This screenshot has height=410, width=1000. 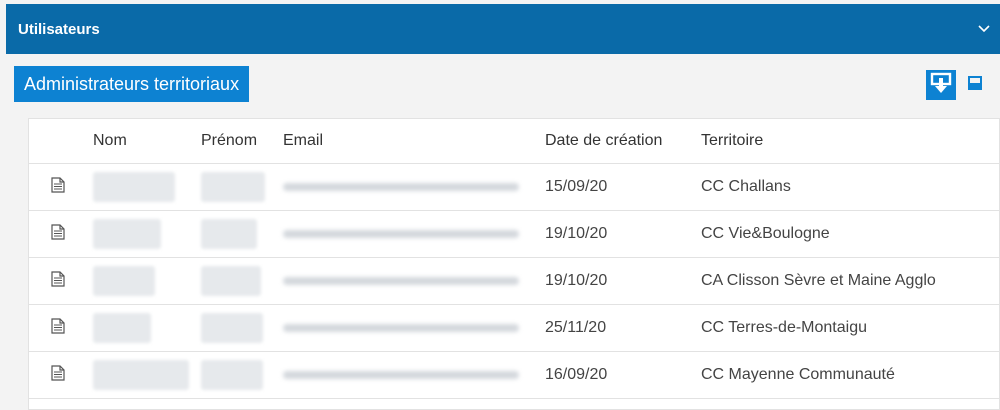 I want to click on export-button, so click(x=941, y=85).